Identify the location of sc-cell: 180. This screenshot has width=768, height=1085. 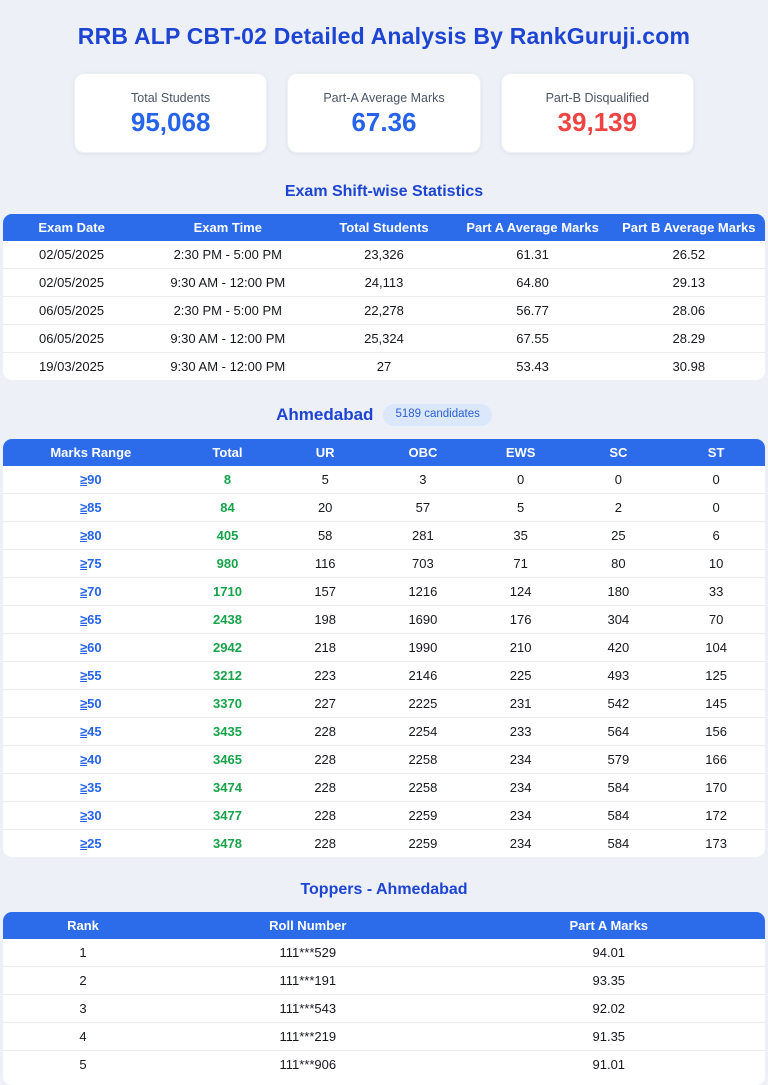
(618, 591).